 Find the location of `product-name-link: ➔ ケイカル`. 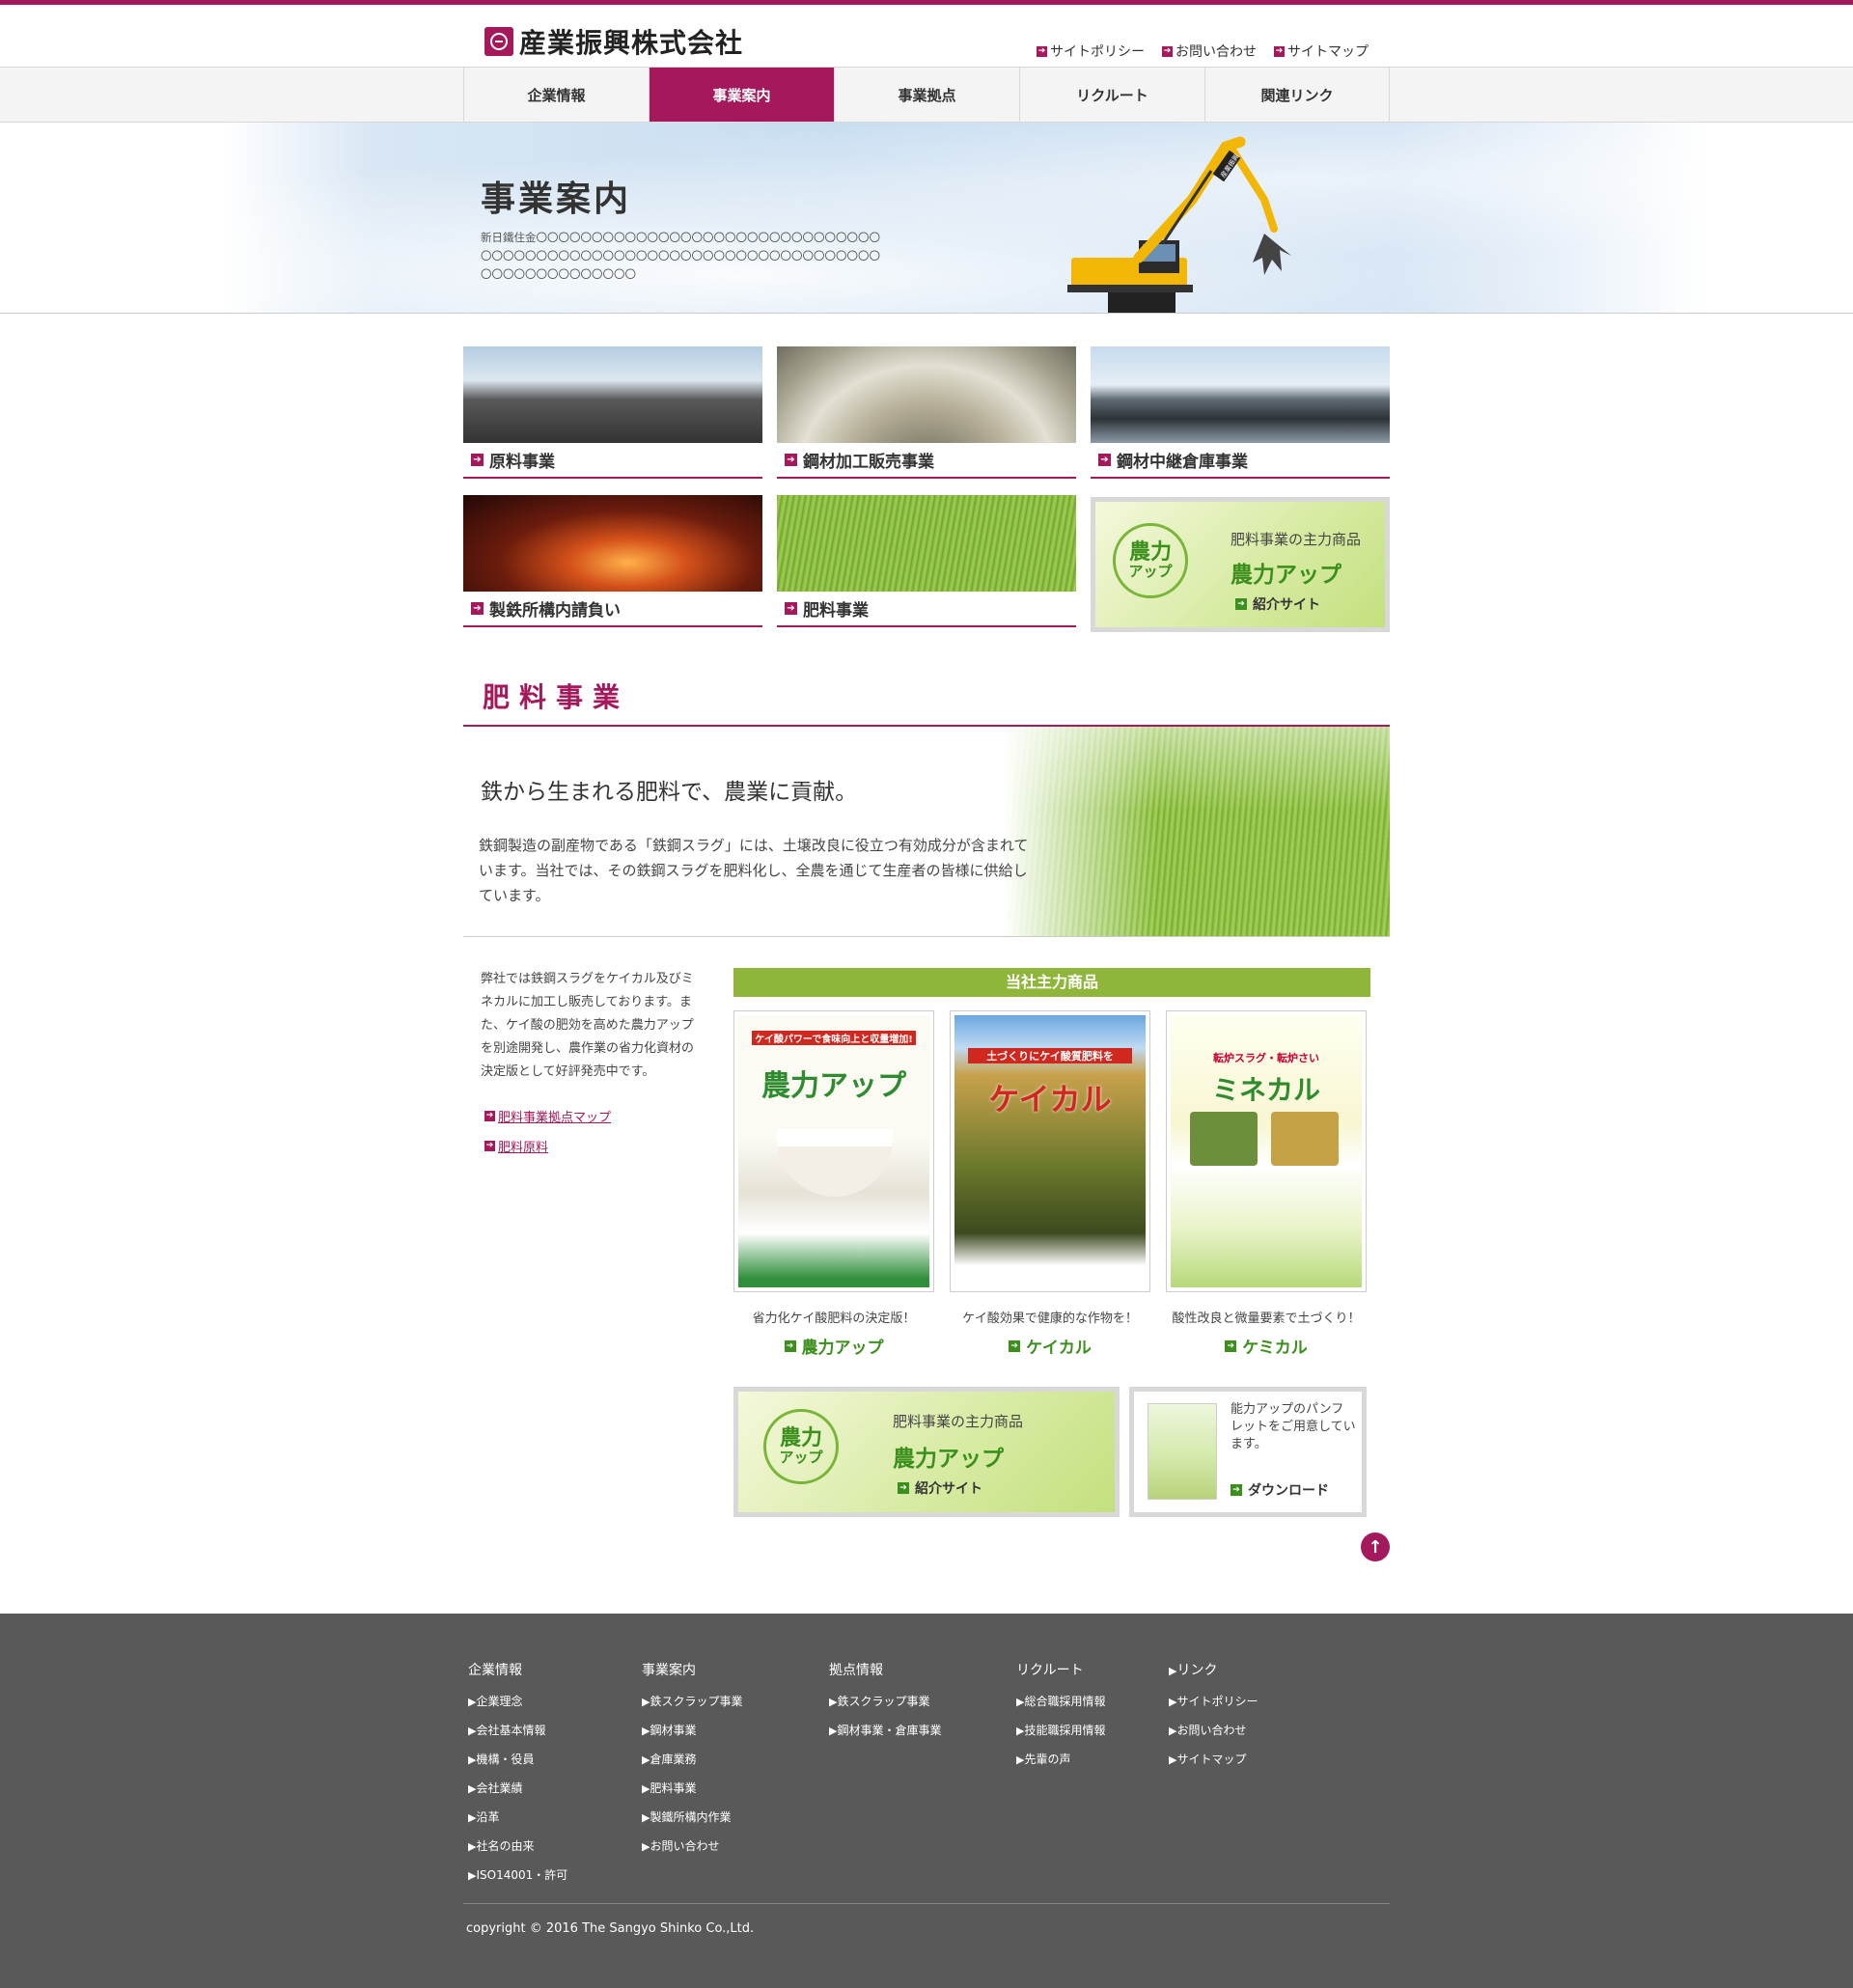

product-name-link: ➔ ケイカル is located at coordinates (1050, 1346).